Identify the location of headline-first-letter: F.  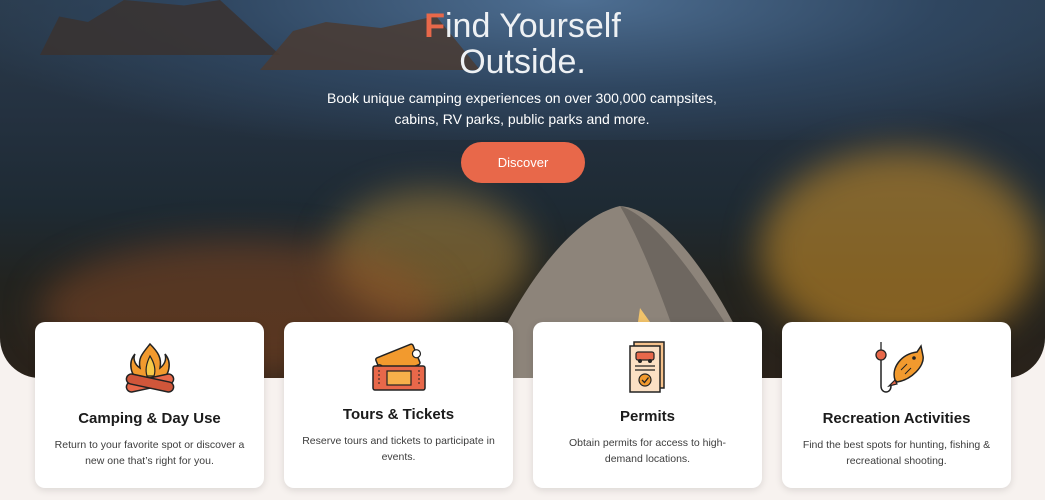
(434, 26).